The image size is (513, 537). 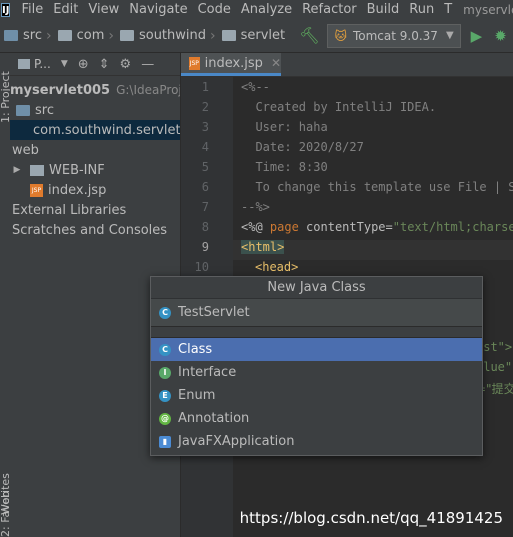 I want to click on menu-run: Run, so click(x=421, y=9).